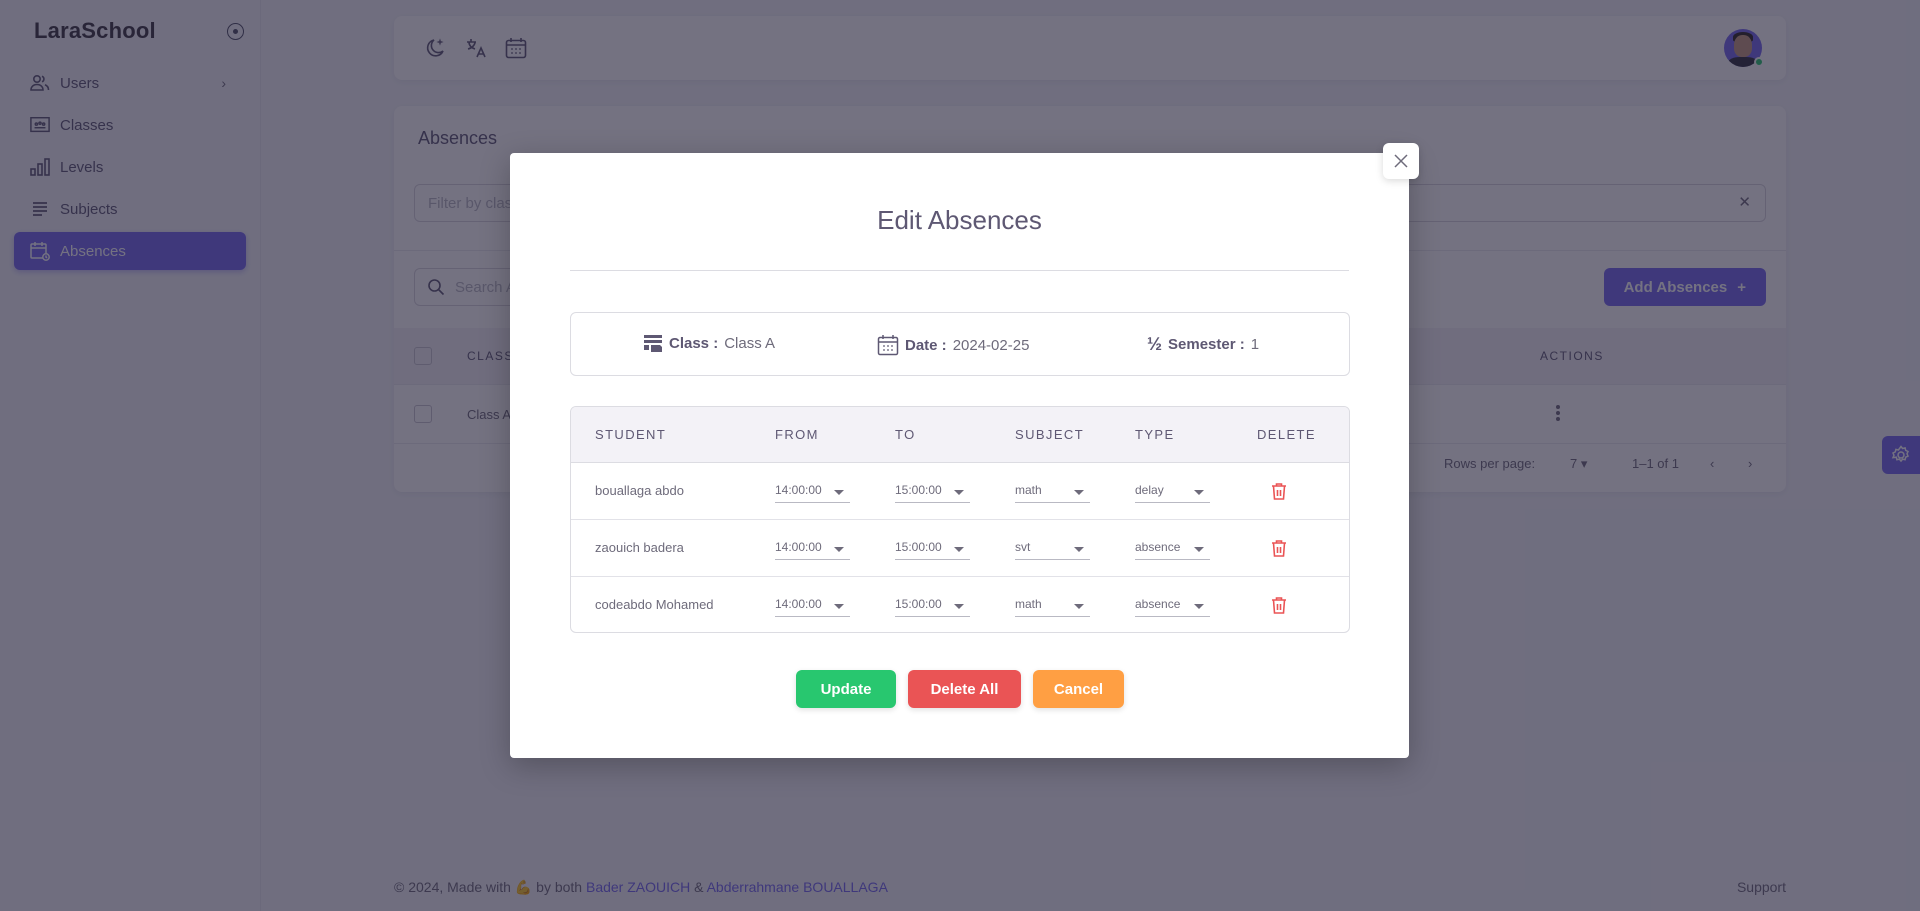  Describe the element at coordinates (960, 435) in the screenshot. I see `table-header: STUDENT FROM TO SUBJECT TYPE DELETE` at that location.